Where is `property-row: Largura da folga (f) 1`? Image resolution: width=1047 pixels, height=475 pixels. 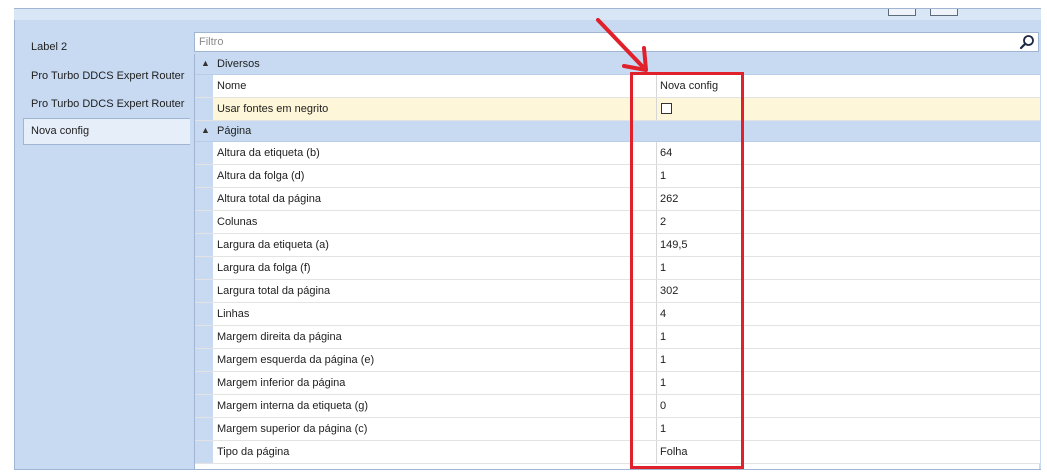 property-row: Largura da folga (f) 1 is located at coordinates (617, 268).